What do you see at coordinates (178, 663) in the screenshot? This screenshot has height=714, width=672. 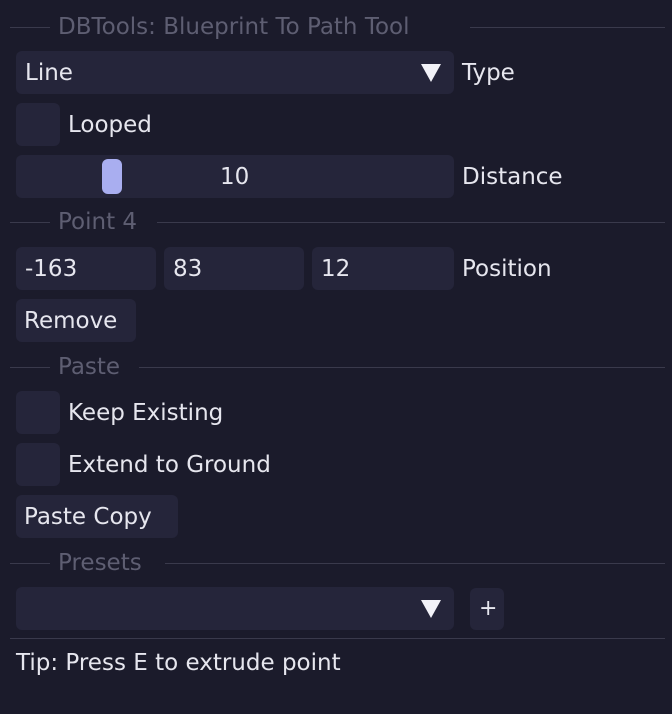 I see `tip-text: Tip: Press E to extrude point` at bounding box center [178, 663].